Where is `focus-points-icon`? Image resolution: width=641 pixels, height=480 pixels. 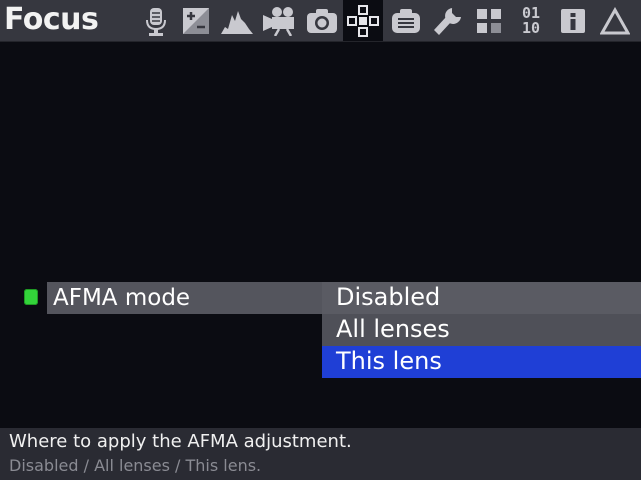
focus-points-icon is located at coordinates (363, 20).